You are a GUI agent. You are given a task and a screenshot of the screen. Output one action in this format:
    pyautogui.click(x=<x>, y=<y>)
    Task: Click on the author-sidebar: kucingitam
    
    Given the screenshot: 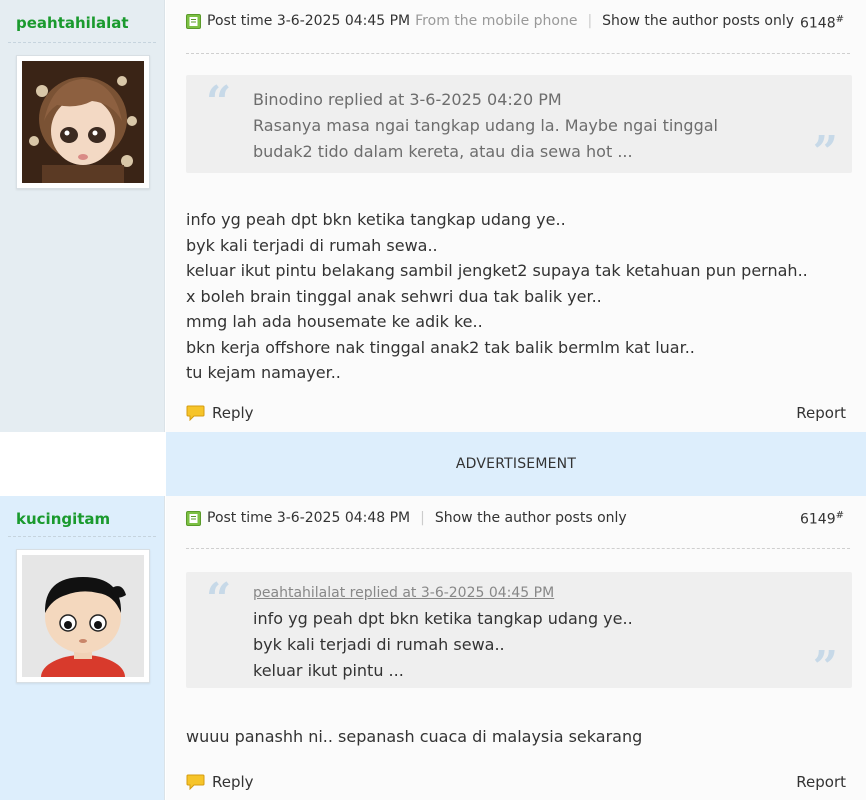 What is the action you would take?
    pyautogui.click(x=82, y=648)
    